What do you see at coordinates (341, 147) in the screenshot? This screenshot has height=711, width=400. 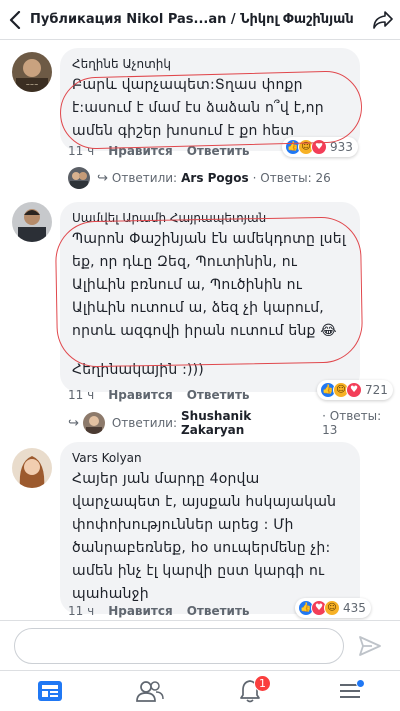 I see `reaction-count: 933` at bounding box center [341, 147].